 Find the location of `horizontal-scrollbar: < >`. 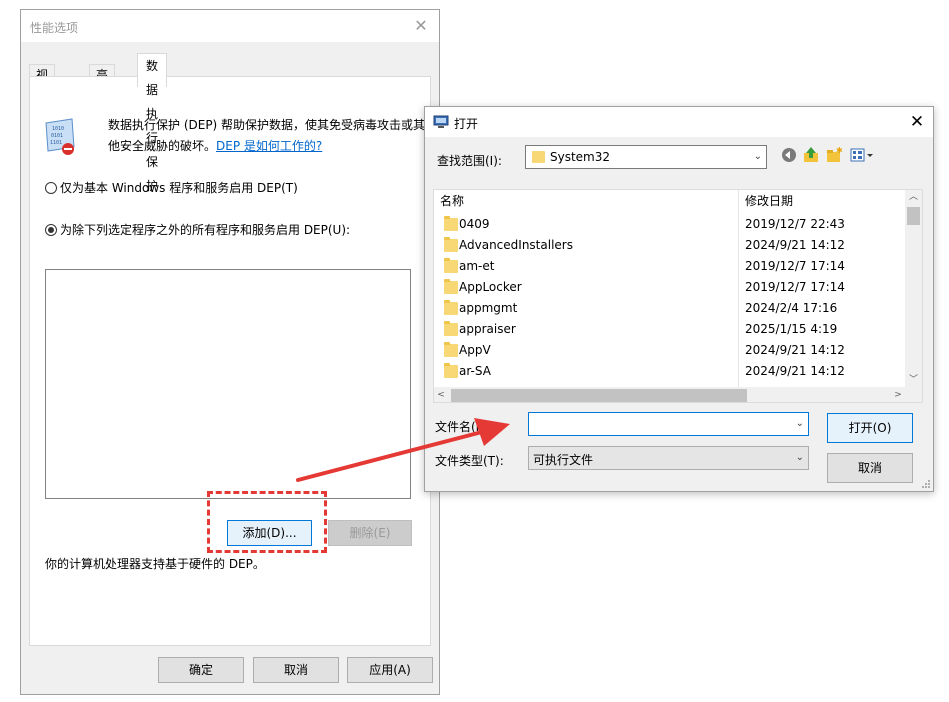

horizontal-scrollbar: < > is located at coordinates (669, 394).